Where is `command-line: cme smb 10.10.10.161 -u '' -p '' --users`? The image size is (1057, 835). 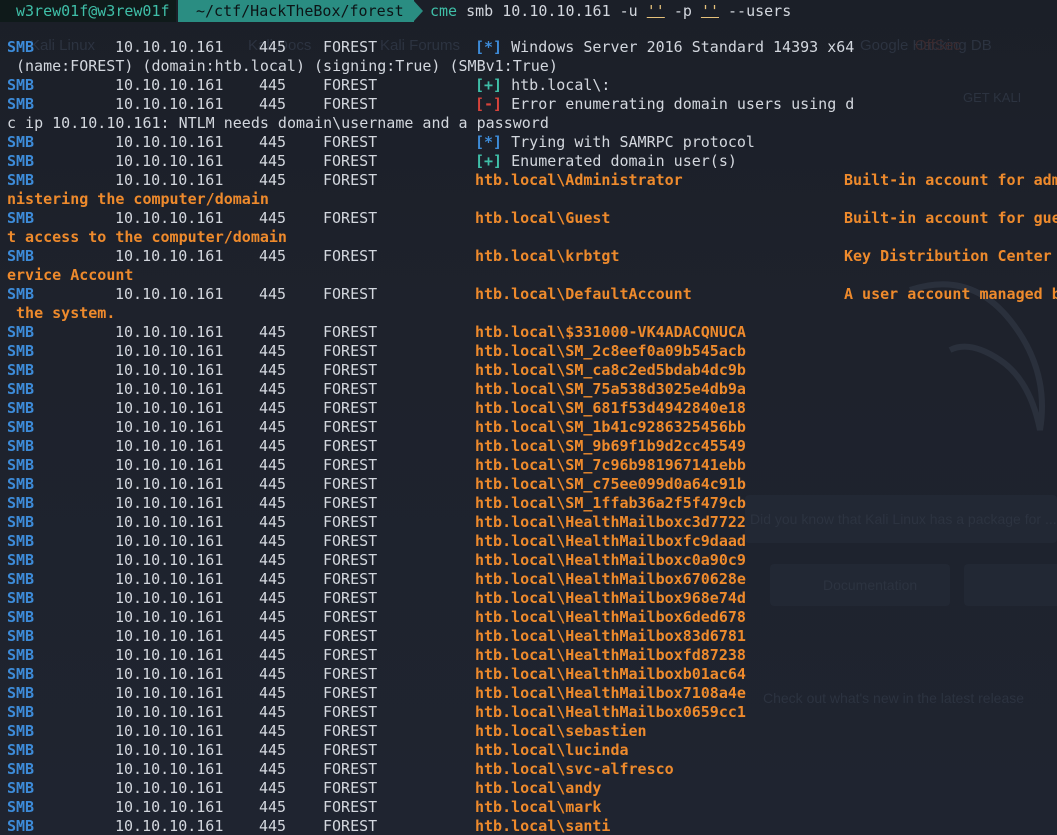
command-line: cme smb 10.10.10.161 -u '' -p '' --users is located at coordinates (610, 11).